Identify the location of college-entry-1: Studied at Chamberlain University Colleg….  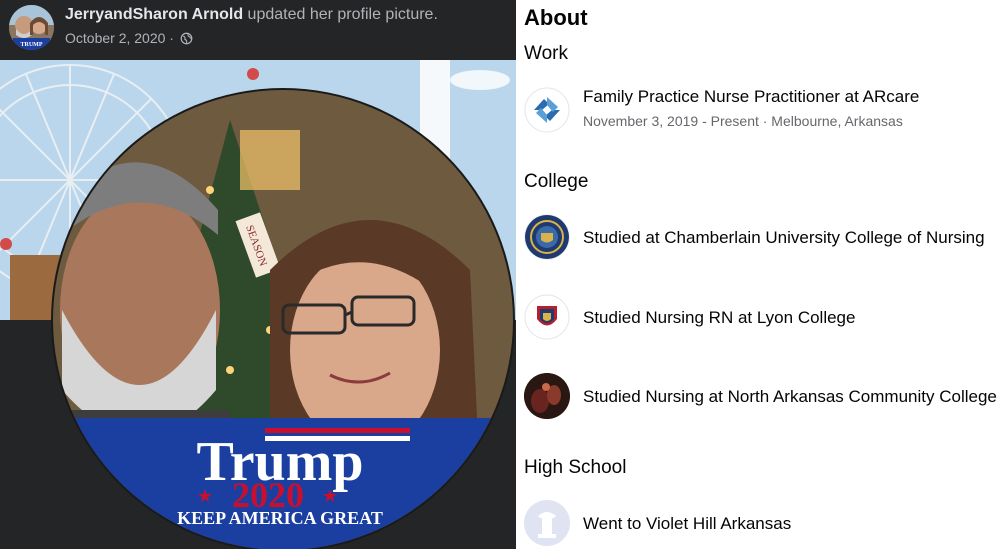
(762, 239).